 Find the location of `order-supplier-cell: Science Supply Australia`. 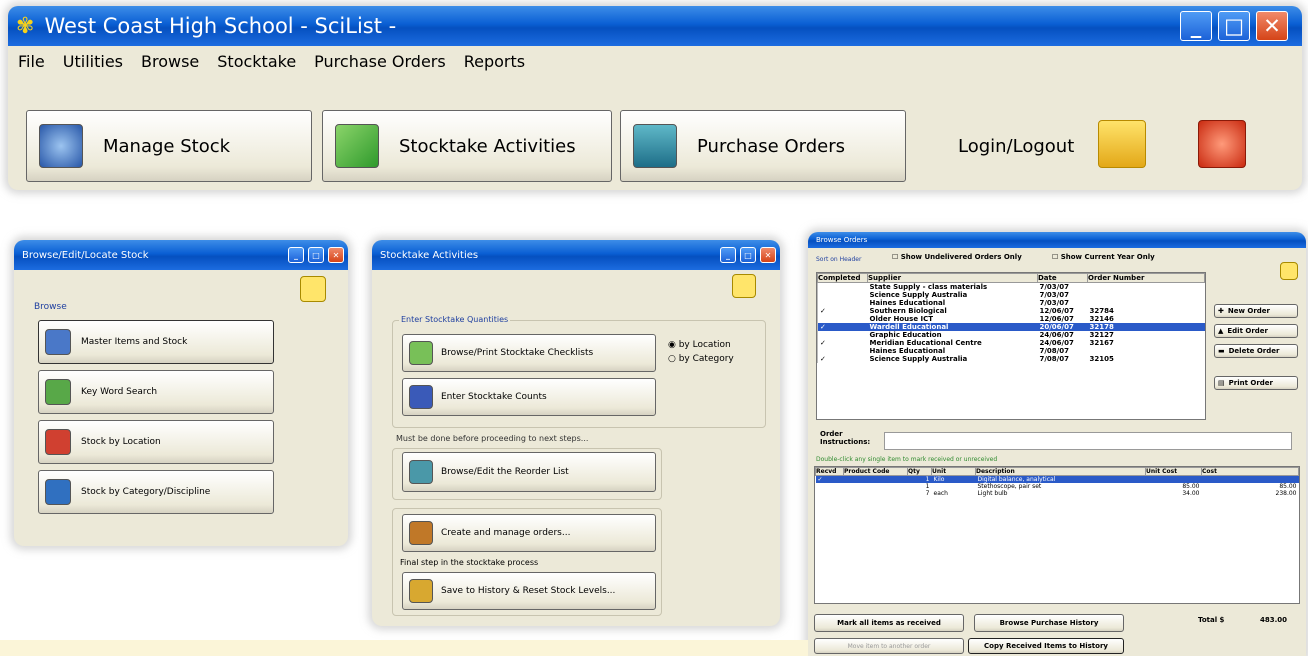

order-supplier-cell: Science Supply Australia is located at coordinates (918, 295).